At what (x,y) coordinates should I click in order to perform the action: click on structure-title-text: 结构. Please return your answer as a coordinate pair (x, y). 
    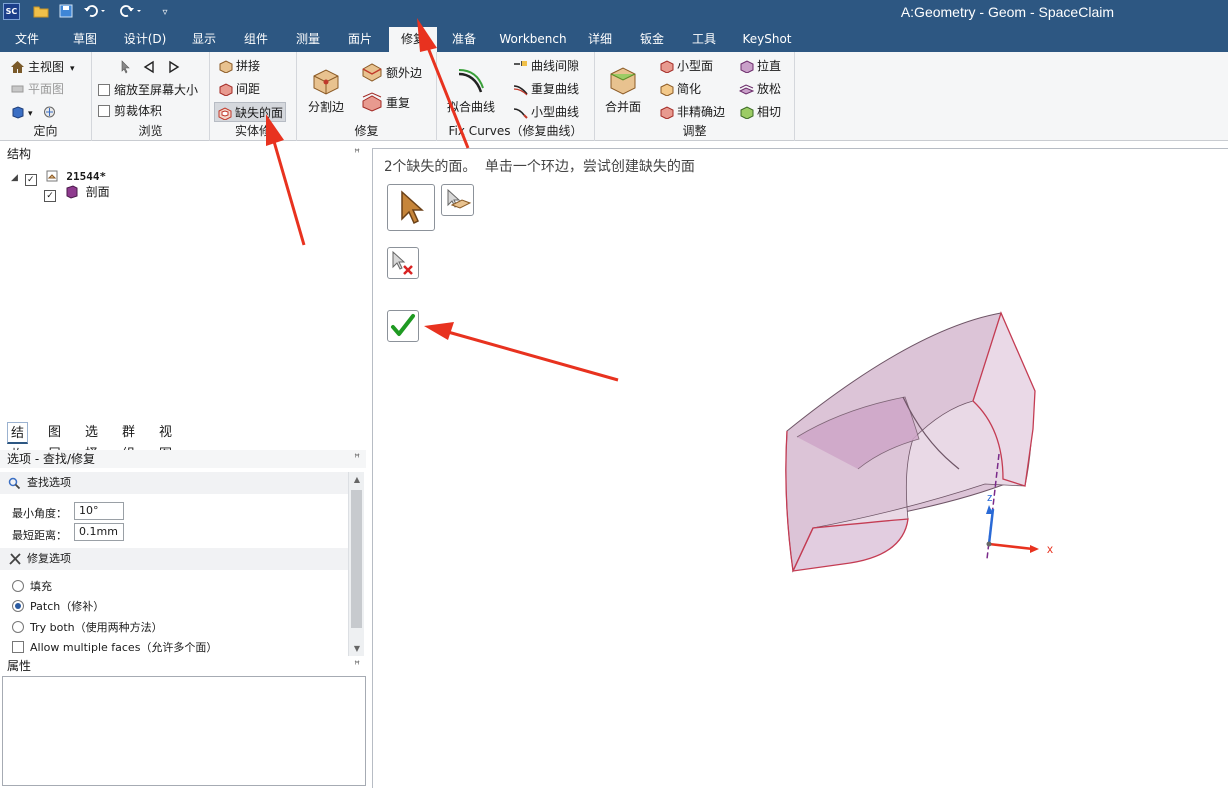
    Looking at the image, I should click on (19, 154).